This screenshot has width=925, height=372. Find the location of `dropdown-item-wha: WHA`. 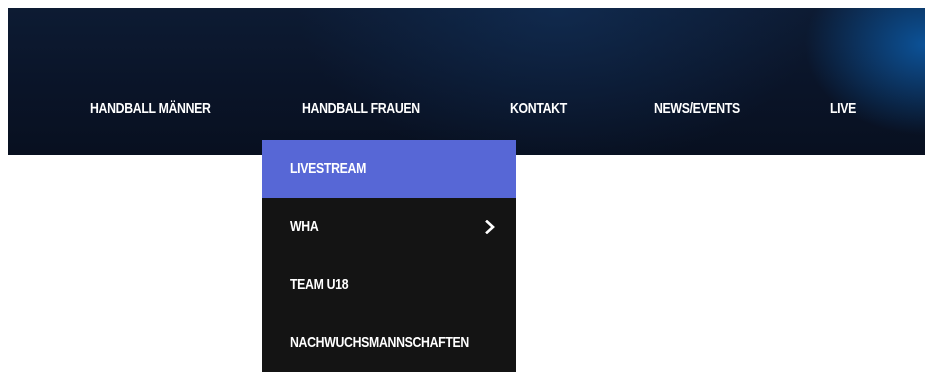

dropdown-item-wha: WHA is located at coordinates (389, 227).